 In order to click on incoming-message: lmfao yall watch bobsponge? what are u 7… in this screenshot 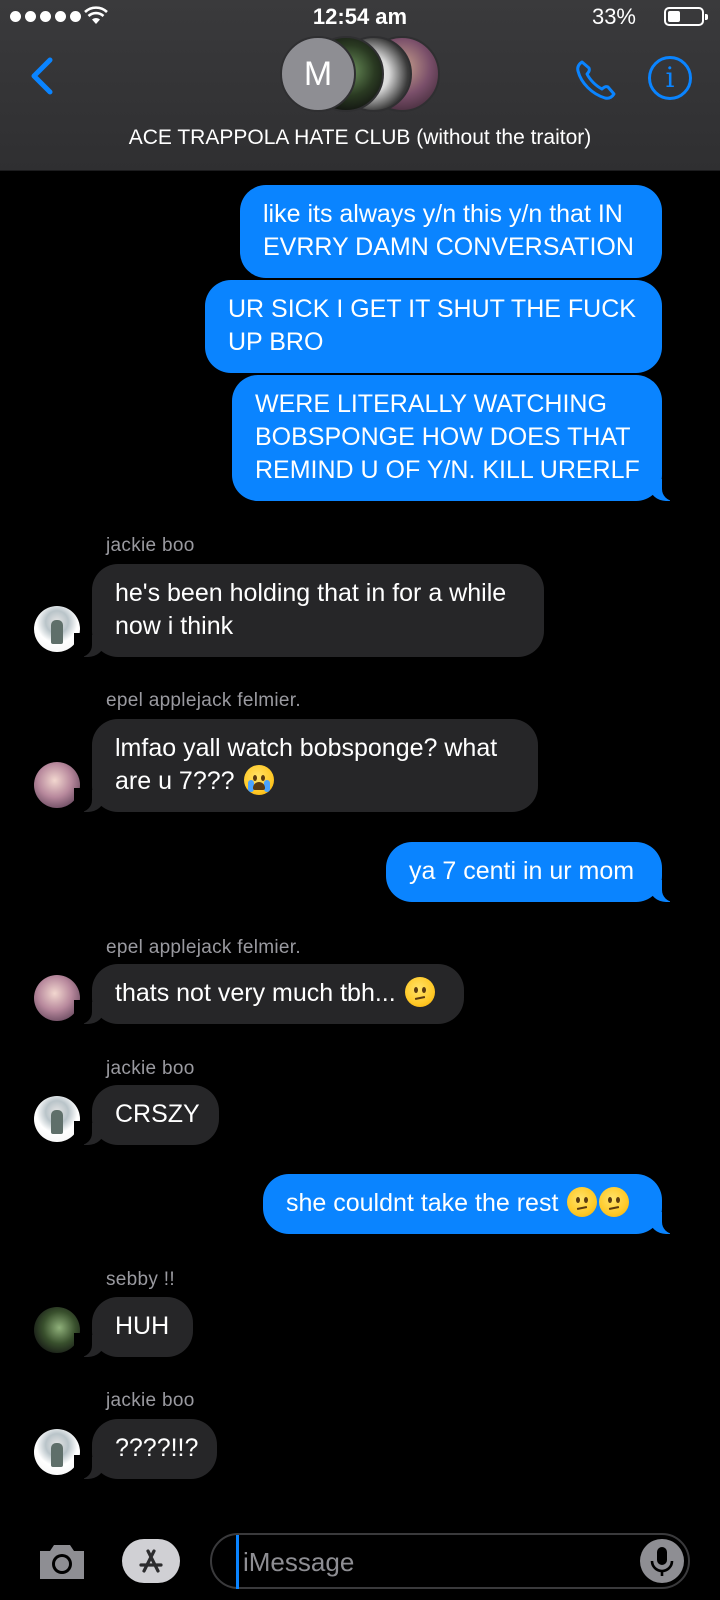, I will do `click(306, 765)`.